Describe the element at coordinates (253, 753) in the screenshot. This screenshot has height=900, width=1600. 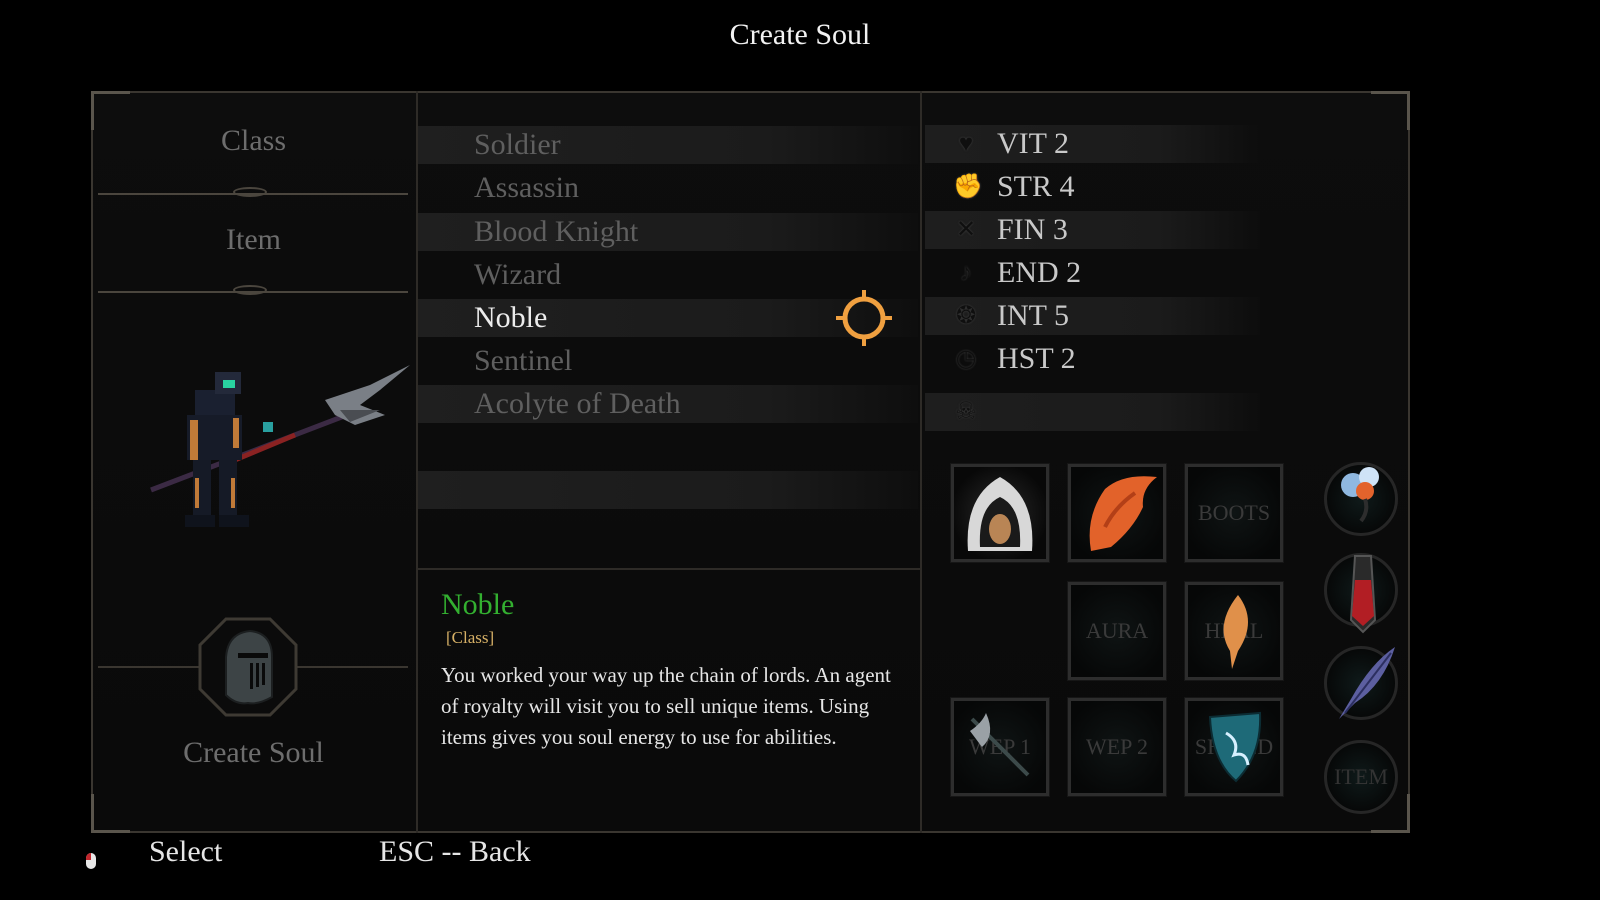
I see `create-soul-button: Create Soul` at that location.